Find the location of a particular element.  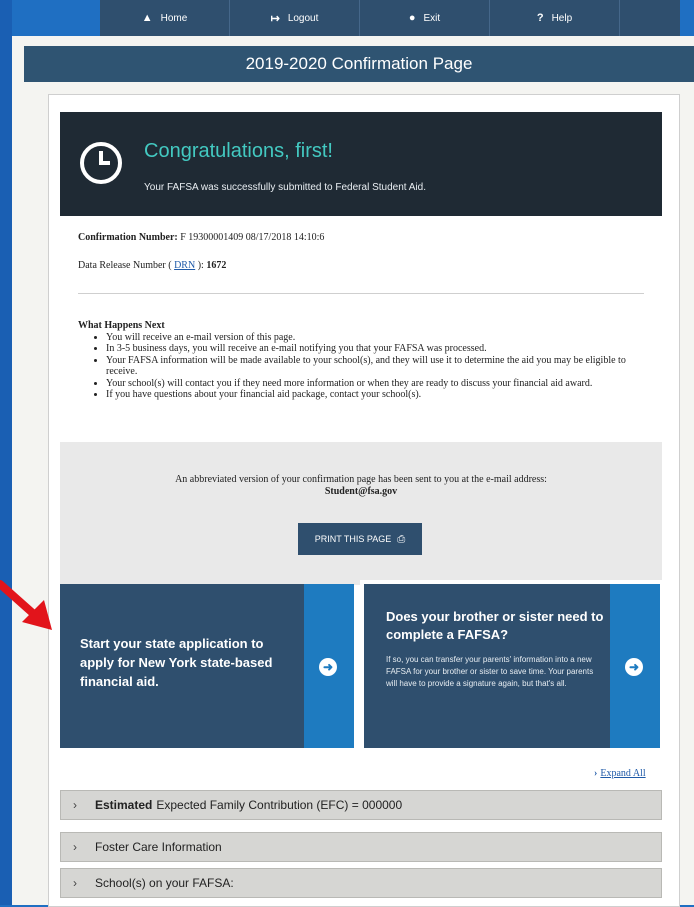

printer-icon: ⎙ is located at coordinates (401, 539).